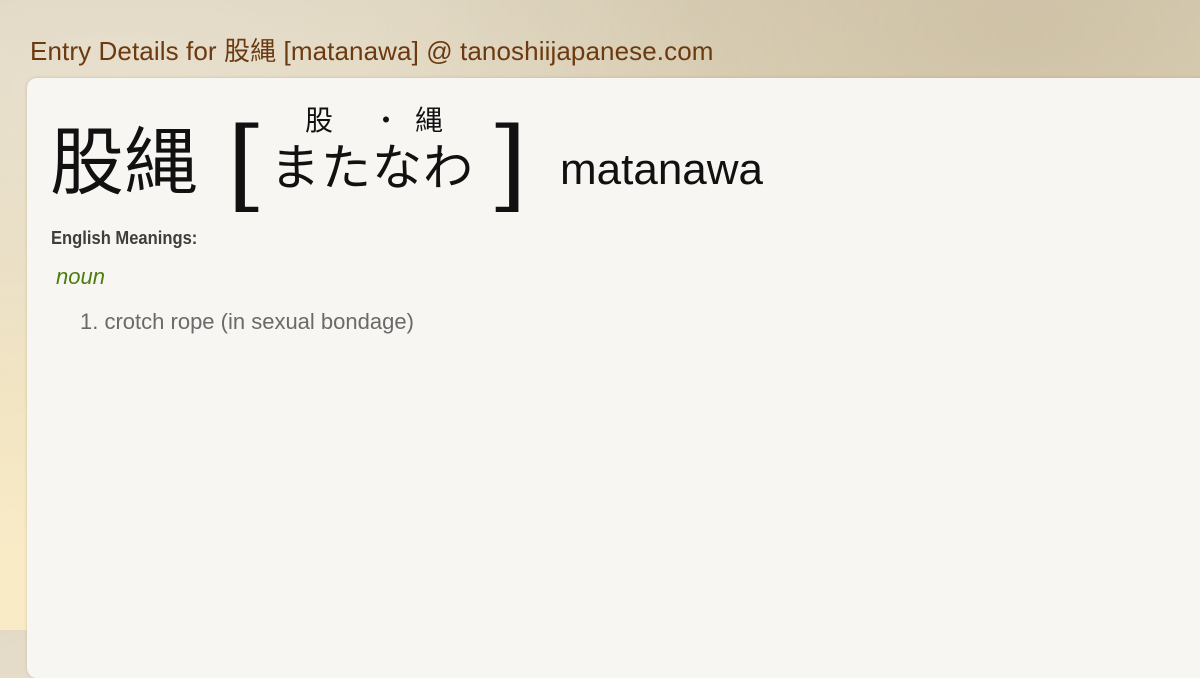 The image size is (1200, 678). What do you see at coordinates (89, 321) in the screenshot?
I see `definition-number: 1.` at bounding box center [89, 321].